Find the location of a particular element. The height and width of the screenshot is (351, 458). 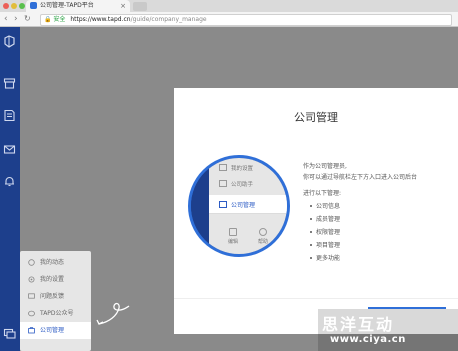

secure-label: 安全 is located at coordinates (59, 19).